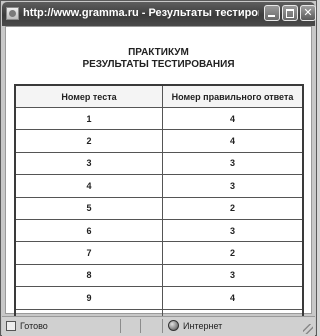 This screenshot has width=320, height=336. I want to click on internet-zone-icon, so click(173, 325).